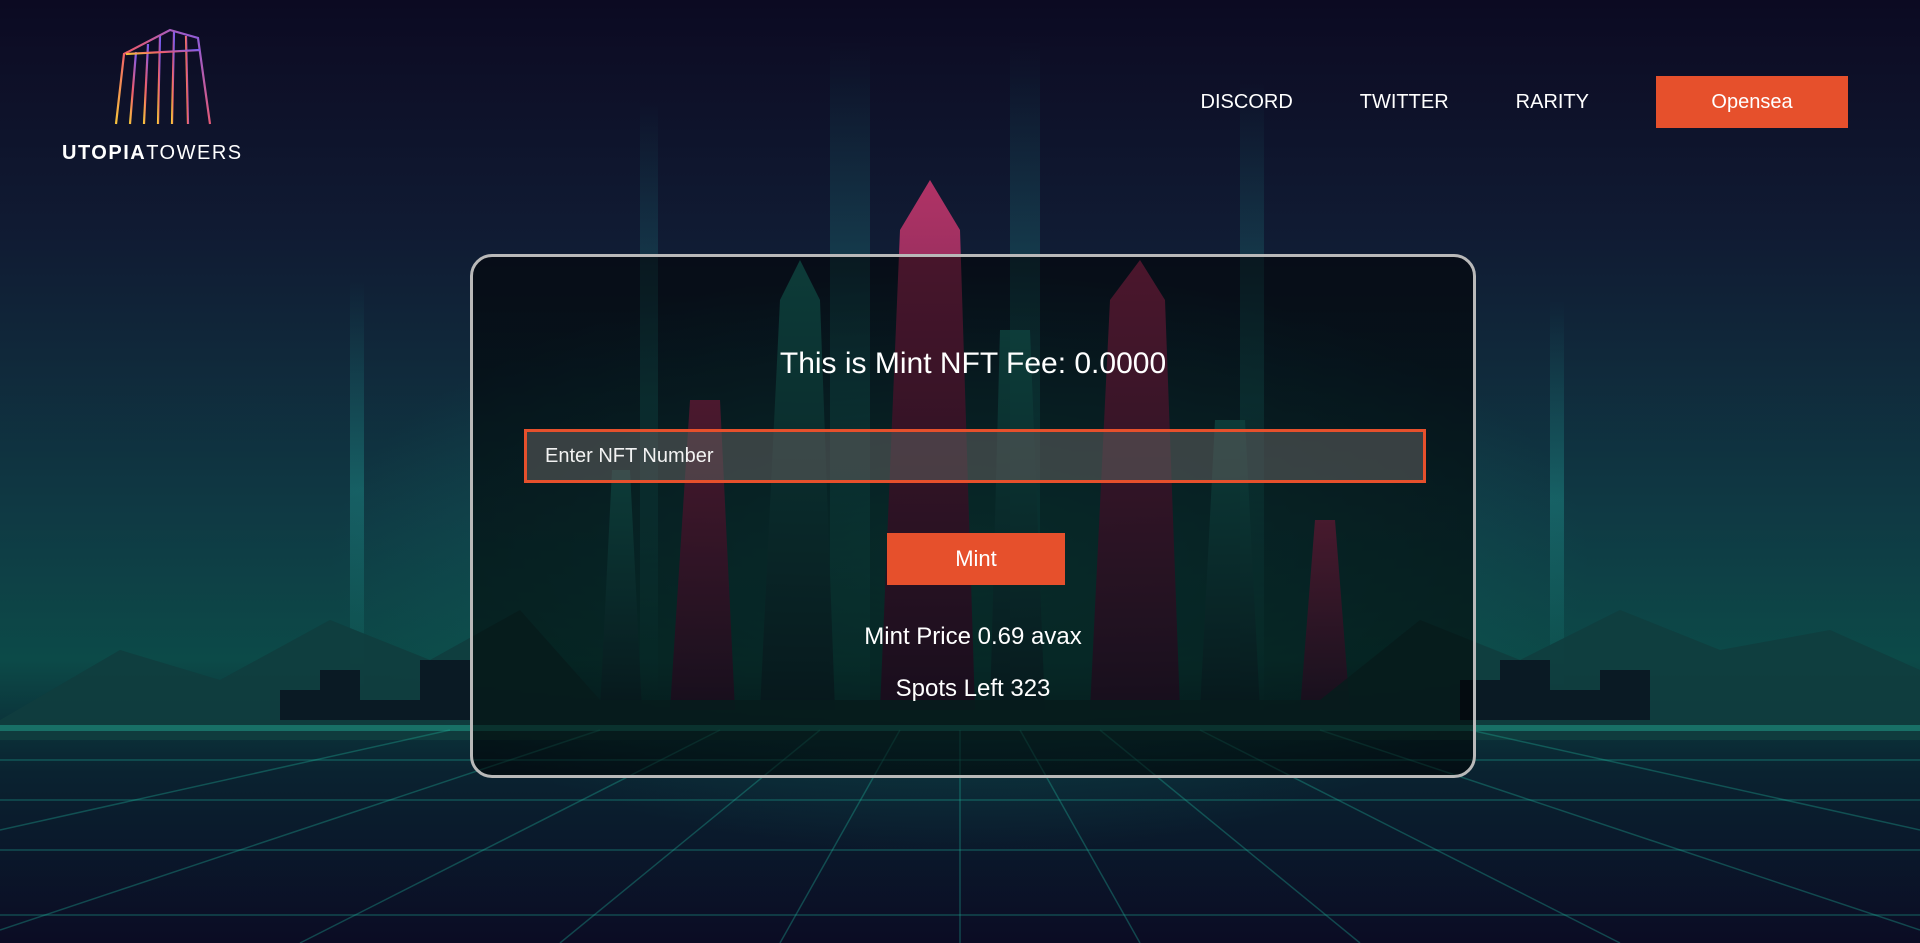 Image resolution: width=1920 pixels, height=943 pixels. I want to click on nav-link-twitter: TWITTER, so click(1404, 102).